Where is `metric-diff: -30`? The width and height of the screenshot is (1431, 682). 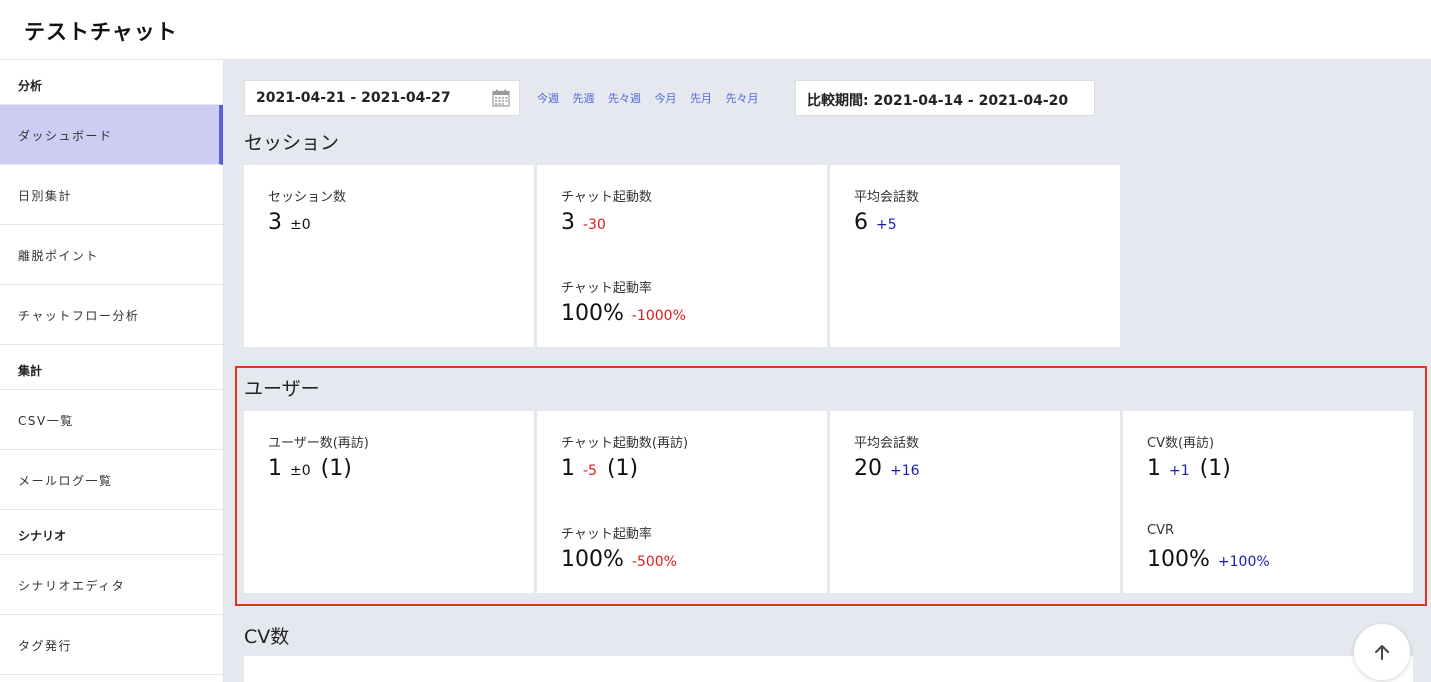 metric-diff: -30 is located at coordinates (594, 225).